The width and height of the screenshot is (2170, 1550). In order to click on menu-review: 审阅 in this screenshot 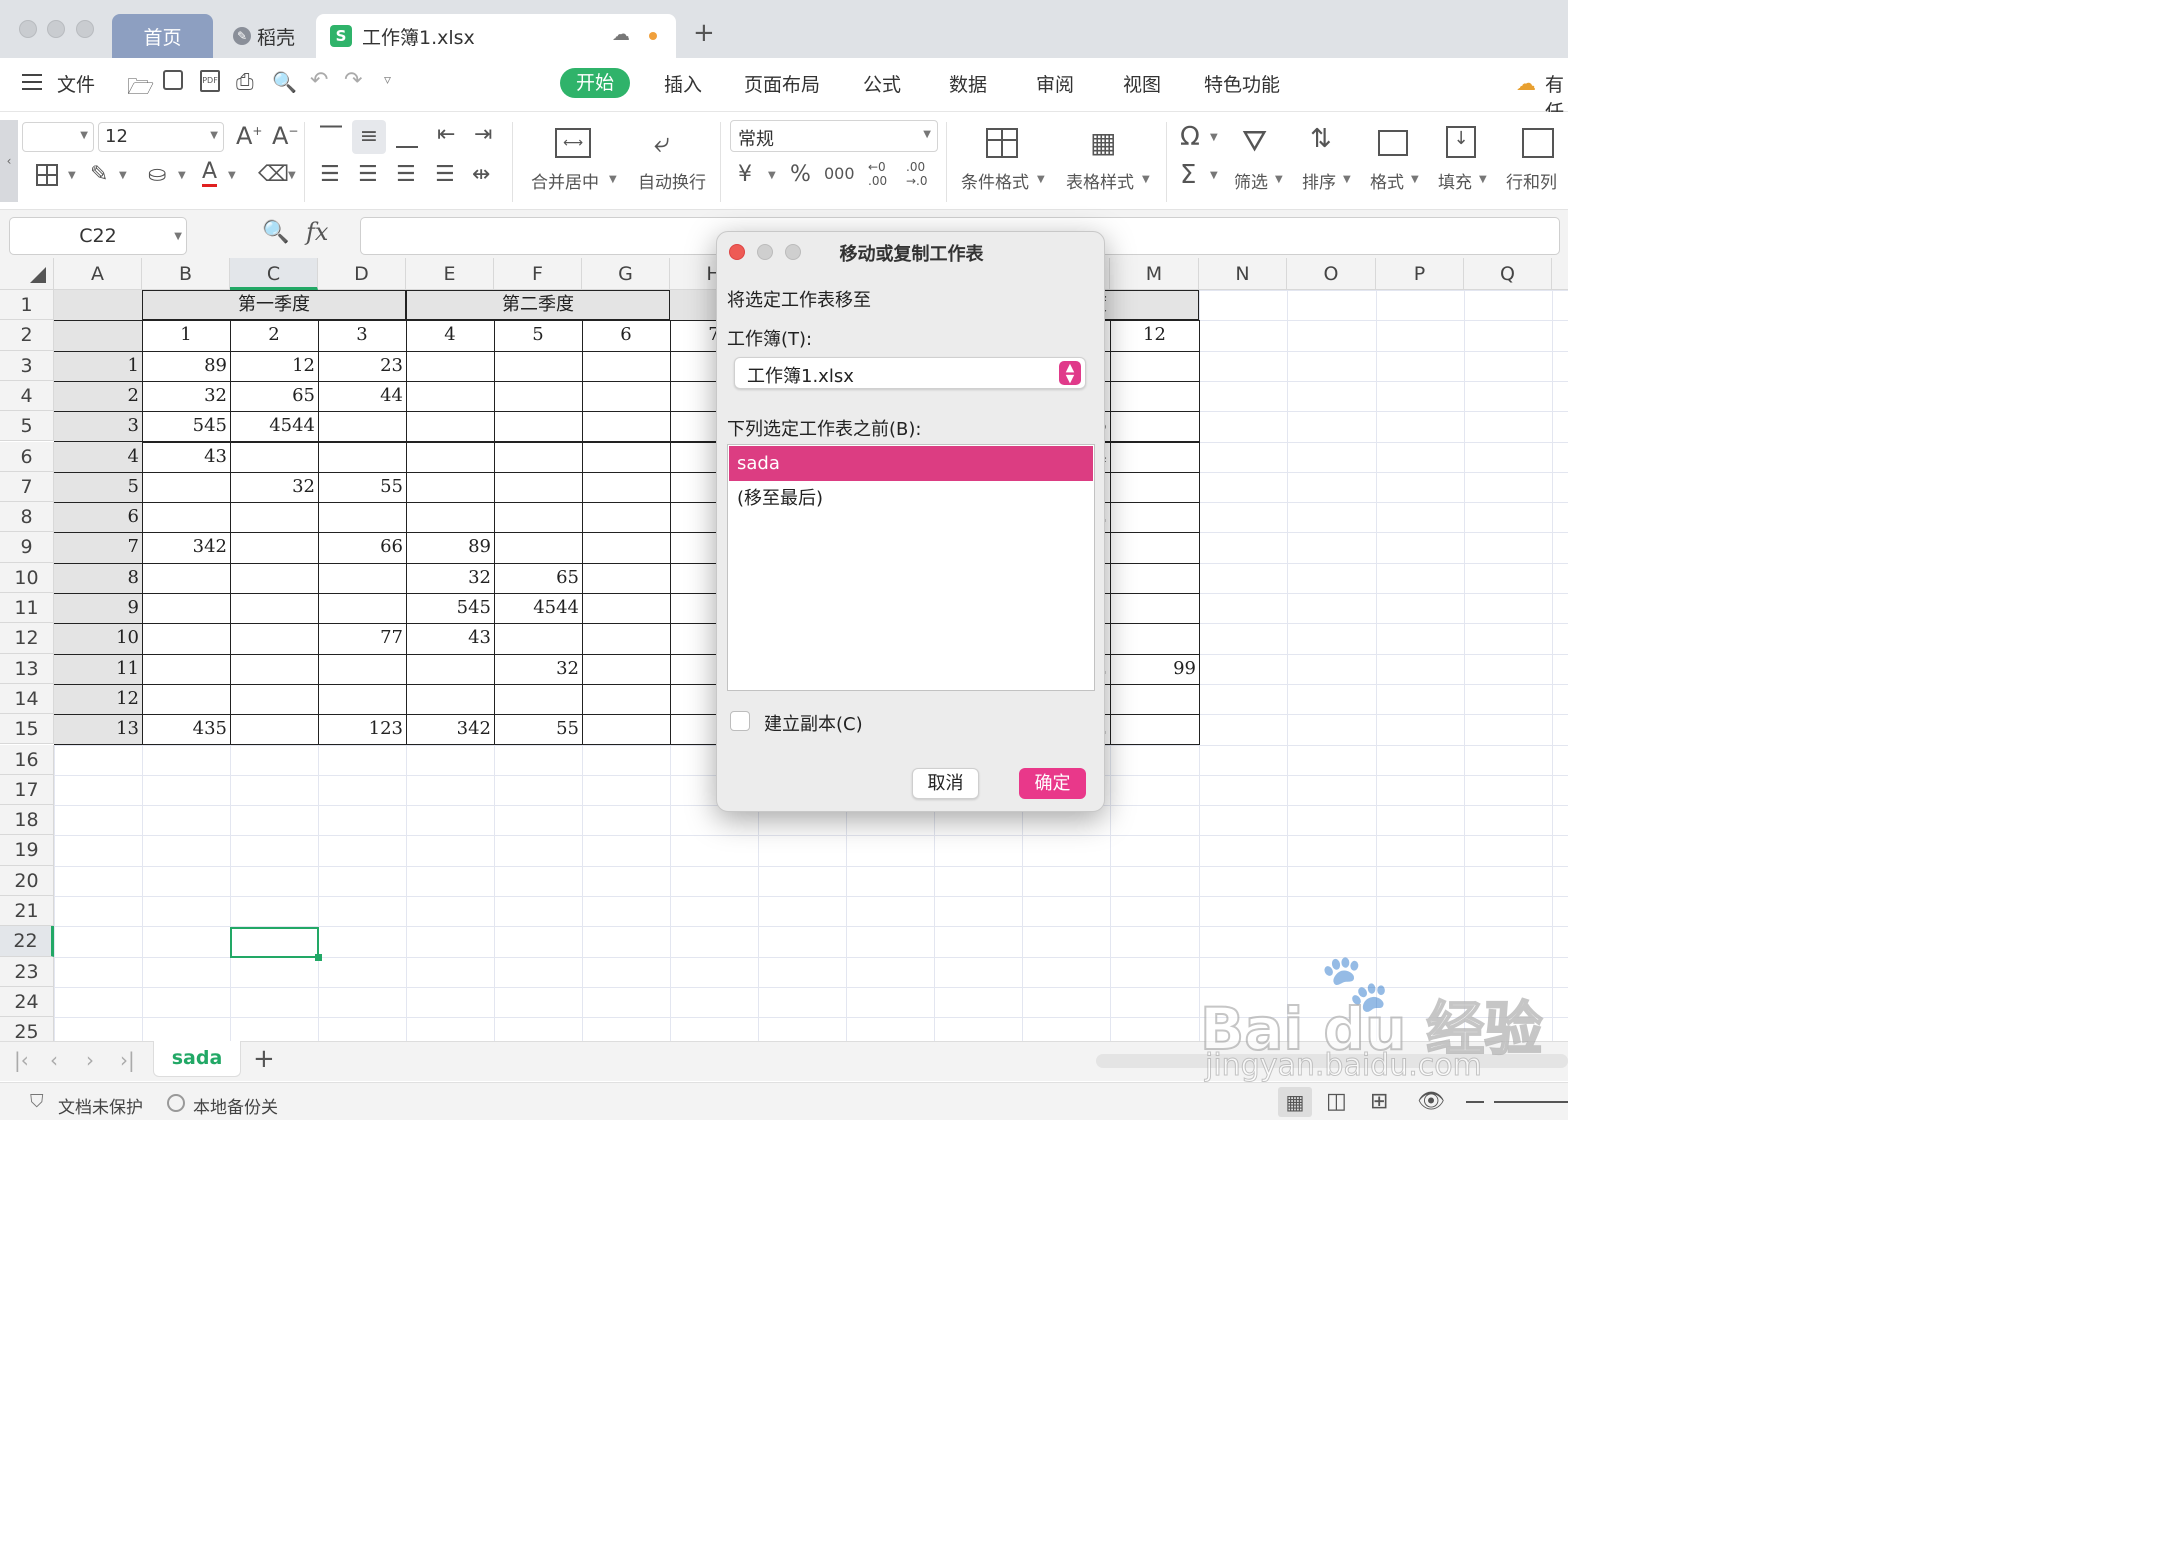, I will do `click(1055, 83)`.